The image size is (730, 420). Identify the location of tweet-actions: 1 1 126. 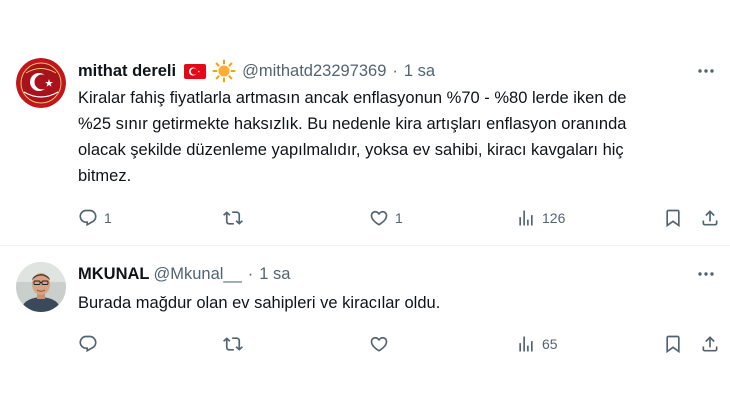
(403, 218).